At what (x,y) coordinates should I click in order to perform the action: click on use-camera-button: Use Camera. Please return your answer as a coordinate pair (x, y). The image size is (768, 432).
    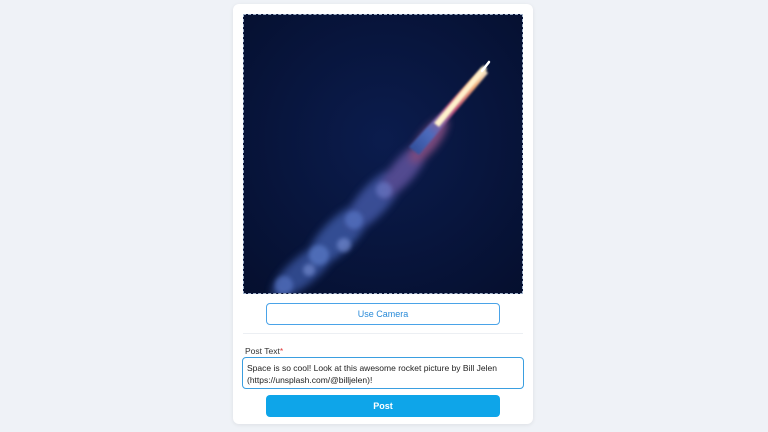
    Looking at the image, I should click on (383, 314).